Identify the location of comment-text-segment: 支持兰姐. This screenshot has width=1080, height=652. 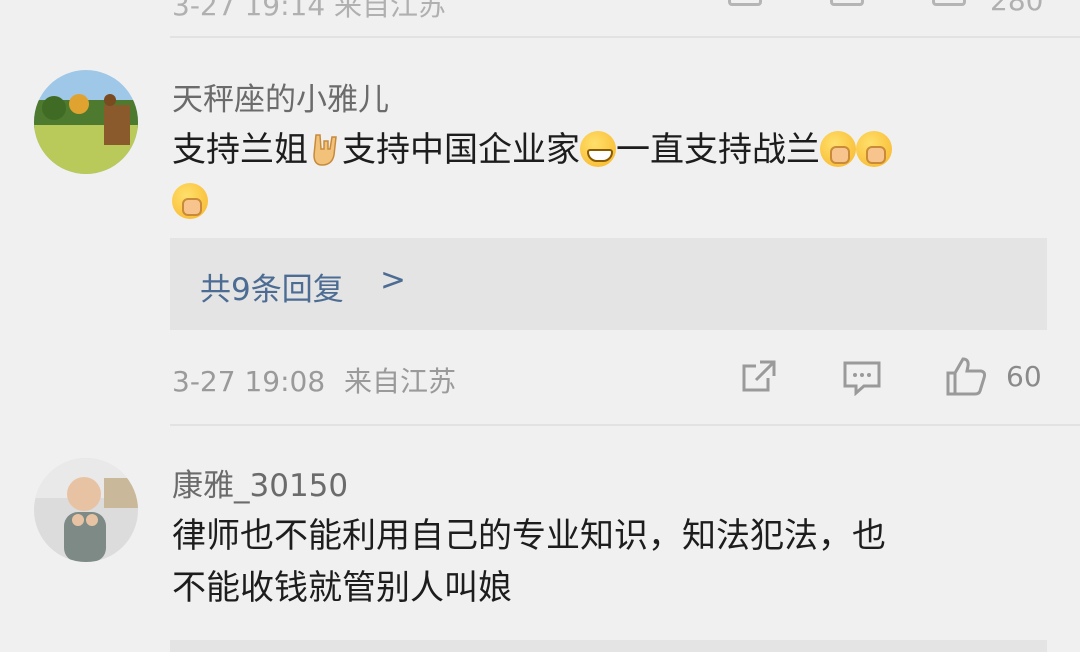
(240, 150).